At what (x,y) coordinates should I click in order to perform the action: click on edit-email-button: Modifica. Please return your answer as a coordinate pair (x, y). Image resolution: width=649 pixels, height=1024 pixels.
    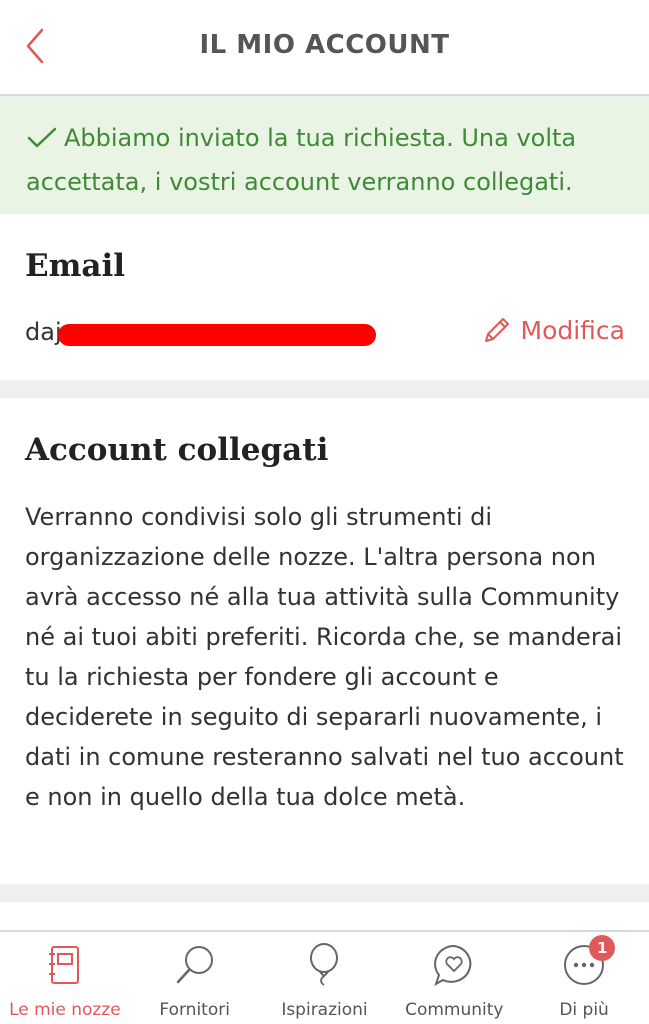
    Looking at the image, I should click on (553, 330).